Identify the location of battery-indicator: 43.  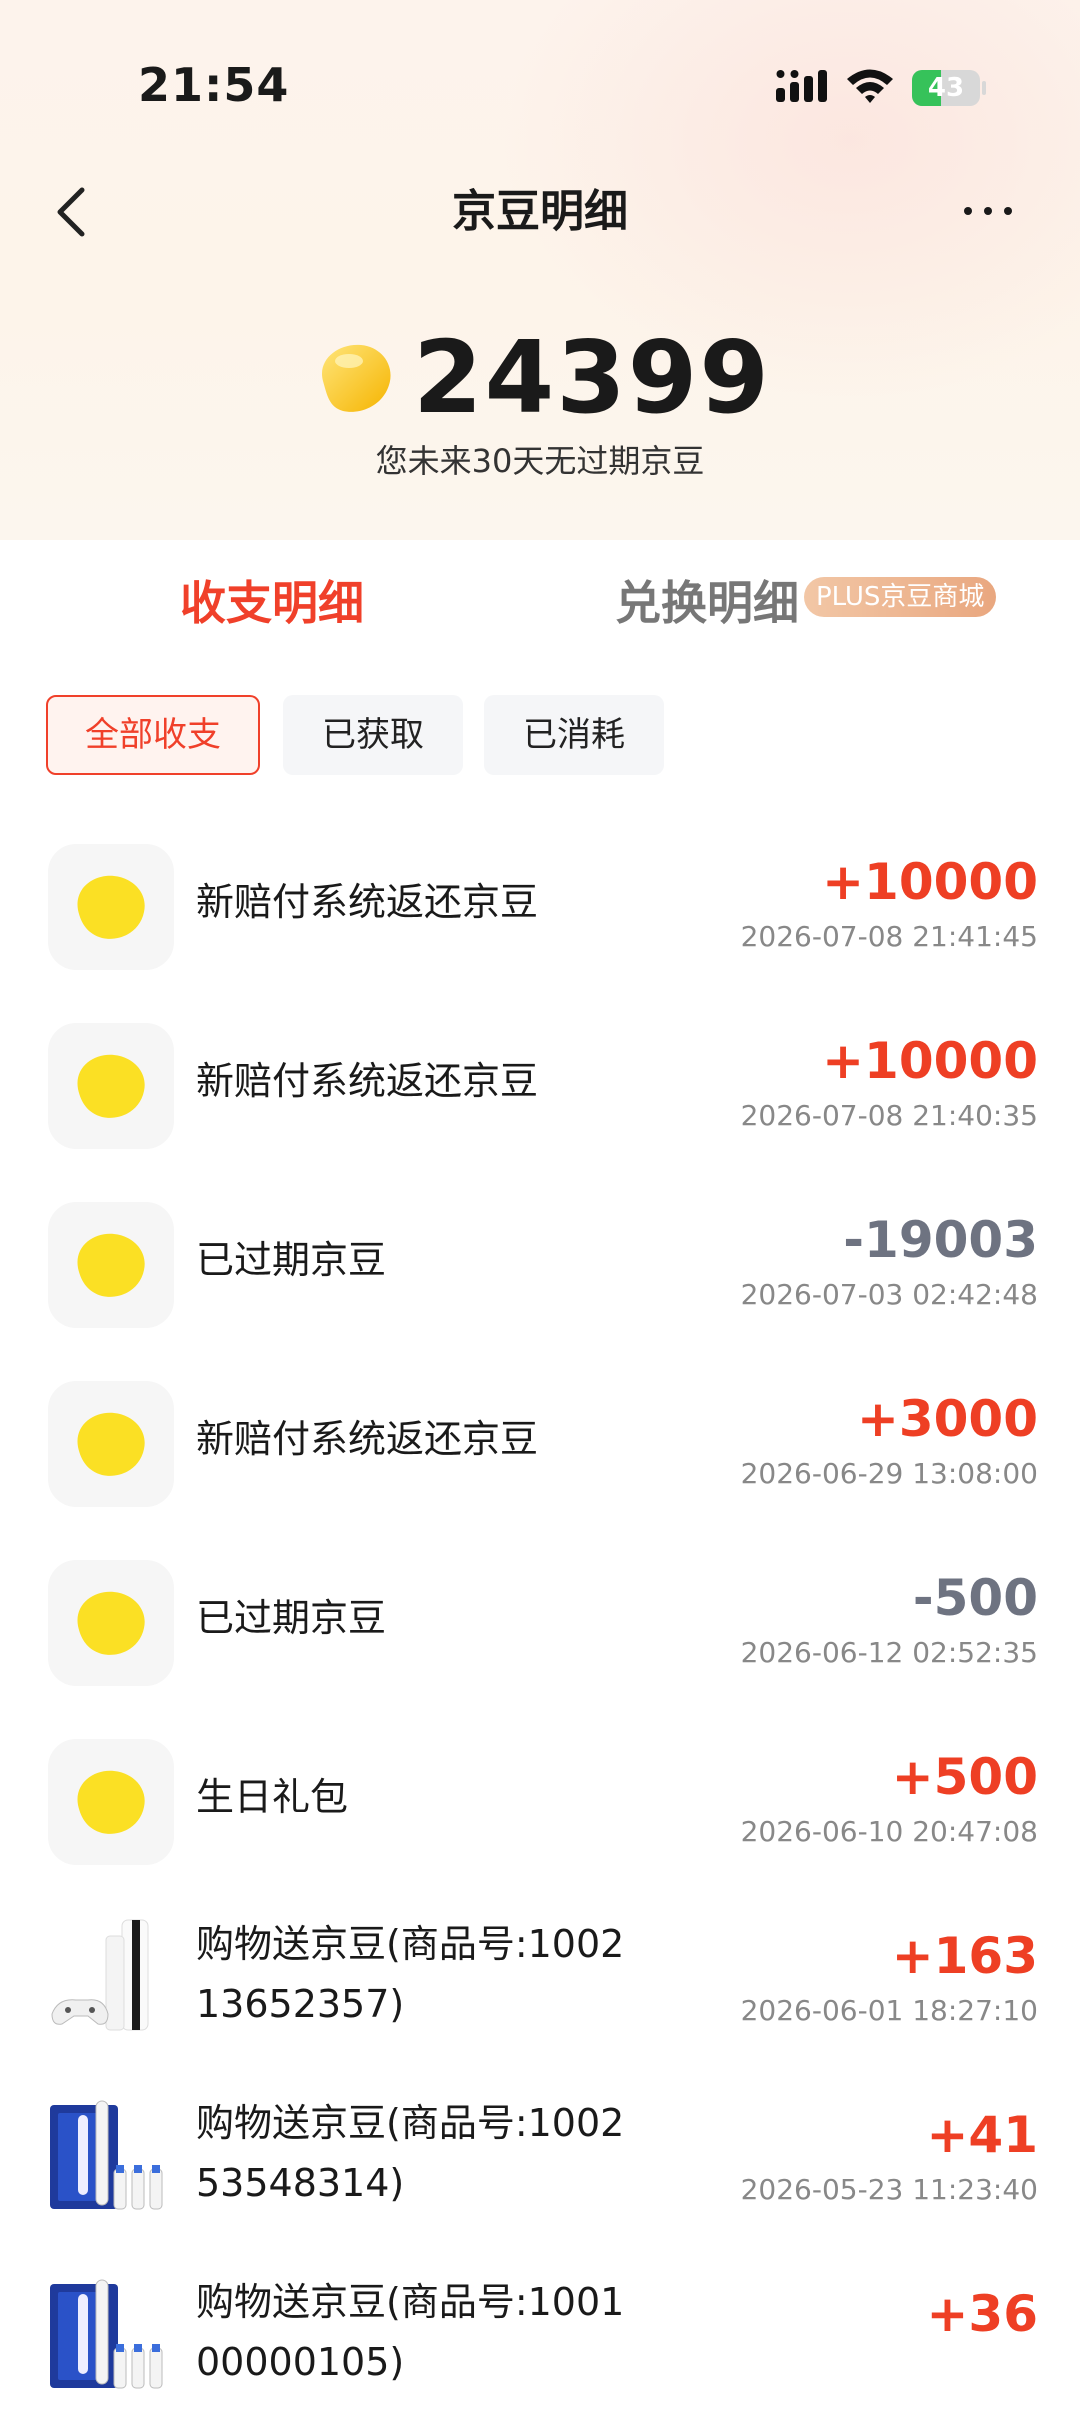
(949, 88).